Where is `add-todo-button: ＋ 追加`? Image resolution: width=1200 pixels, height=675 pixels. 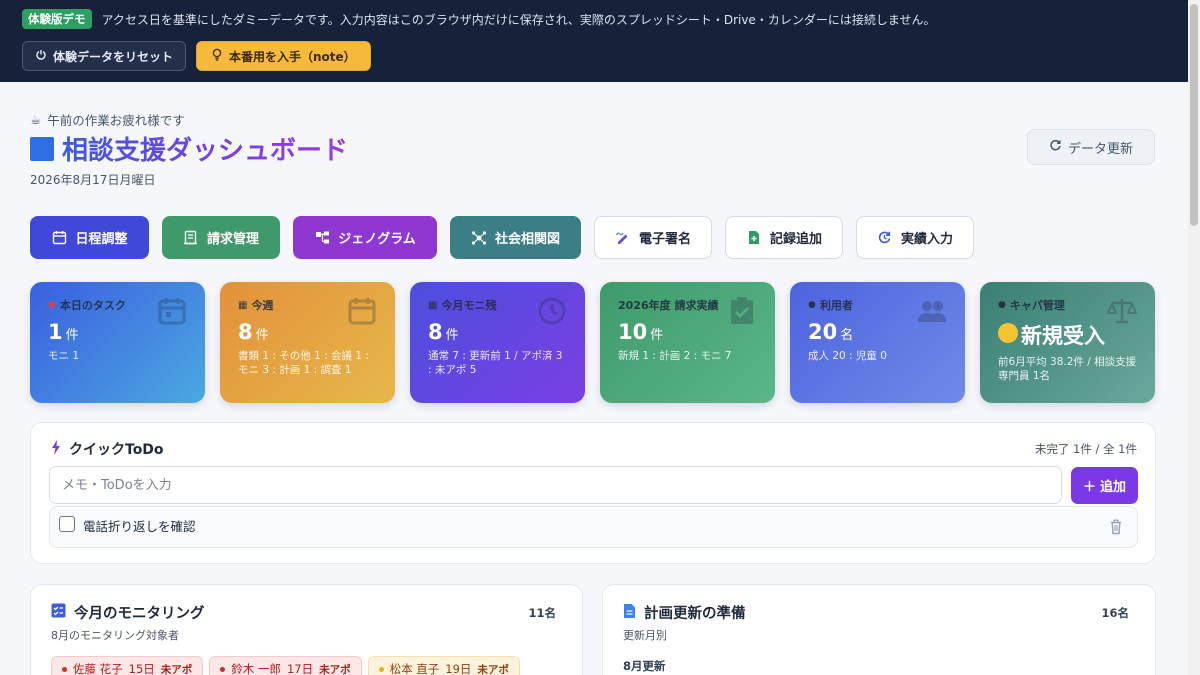
add-todo-button: ＋ 追加 is located at coordinates (1104, 485).